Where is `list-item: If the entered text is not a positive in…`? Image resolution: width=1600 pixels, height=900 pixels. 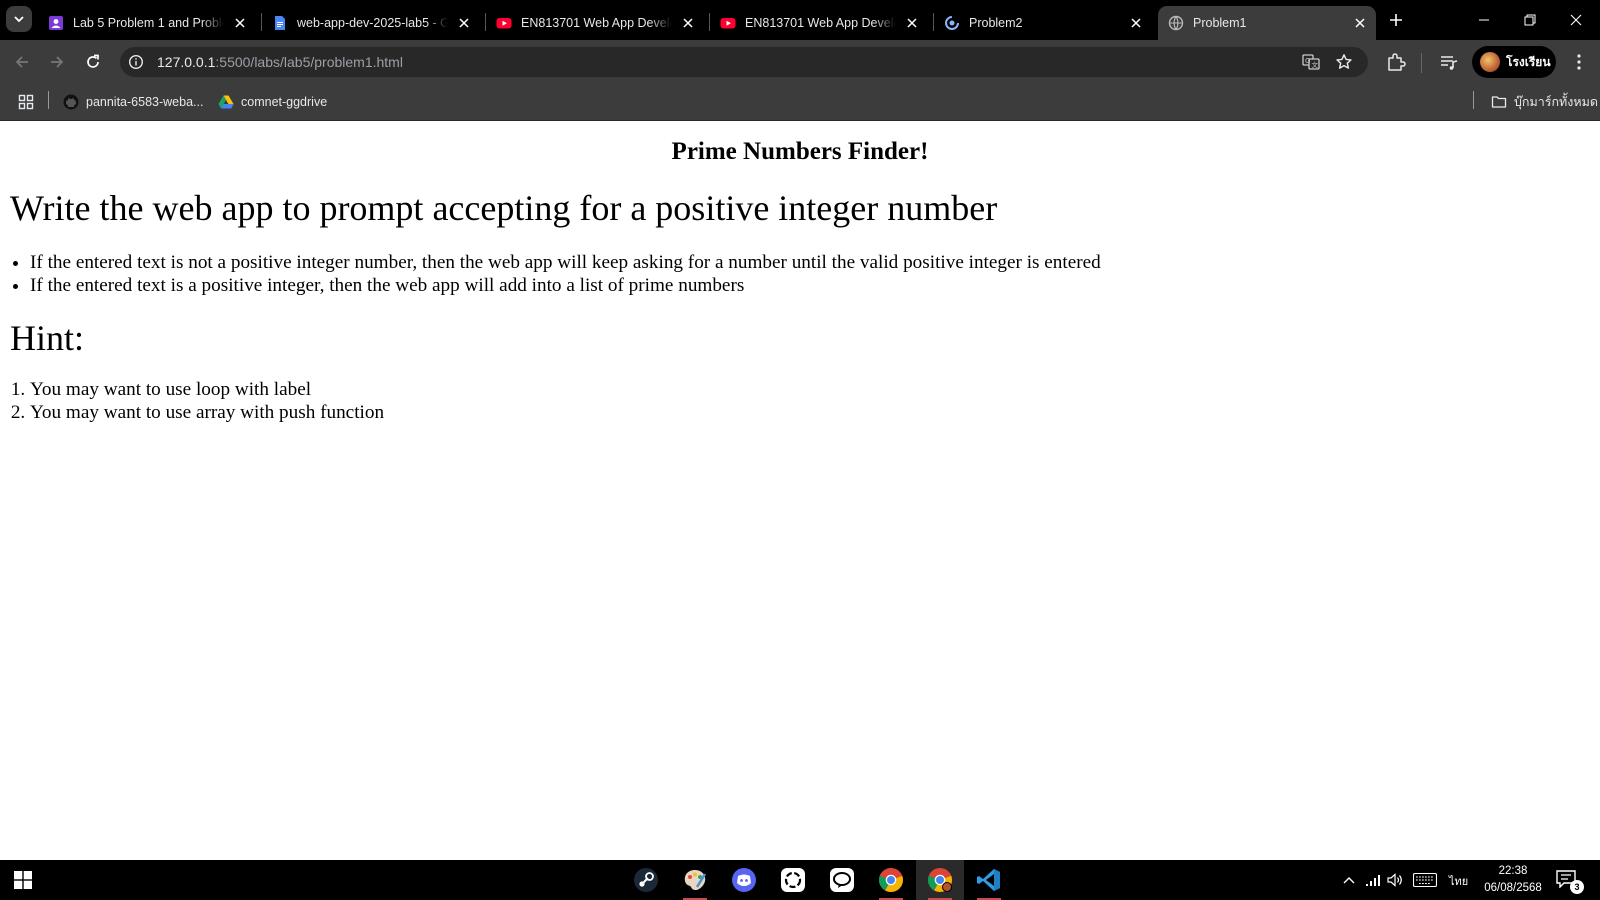
list-item: If the entered text is not a positive in… is located at coordinates (565, 262).